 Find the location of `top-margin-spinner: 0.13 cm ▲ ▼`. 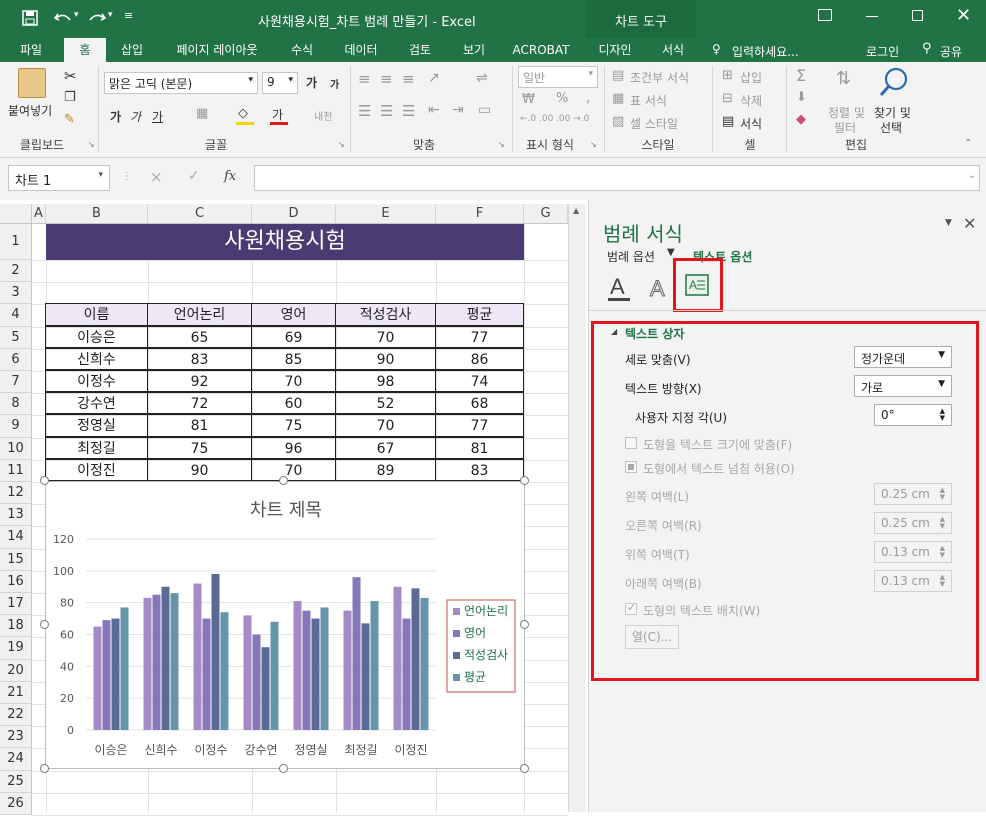

top-margin-spinner: 0.13 cm ▲ ▼ is located at coordinates (913, 552).